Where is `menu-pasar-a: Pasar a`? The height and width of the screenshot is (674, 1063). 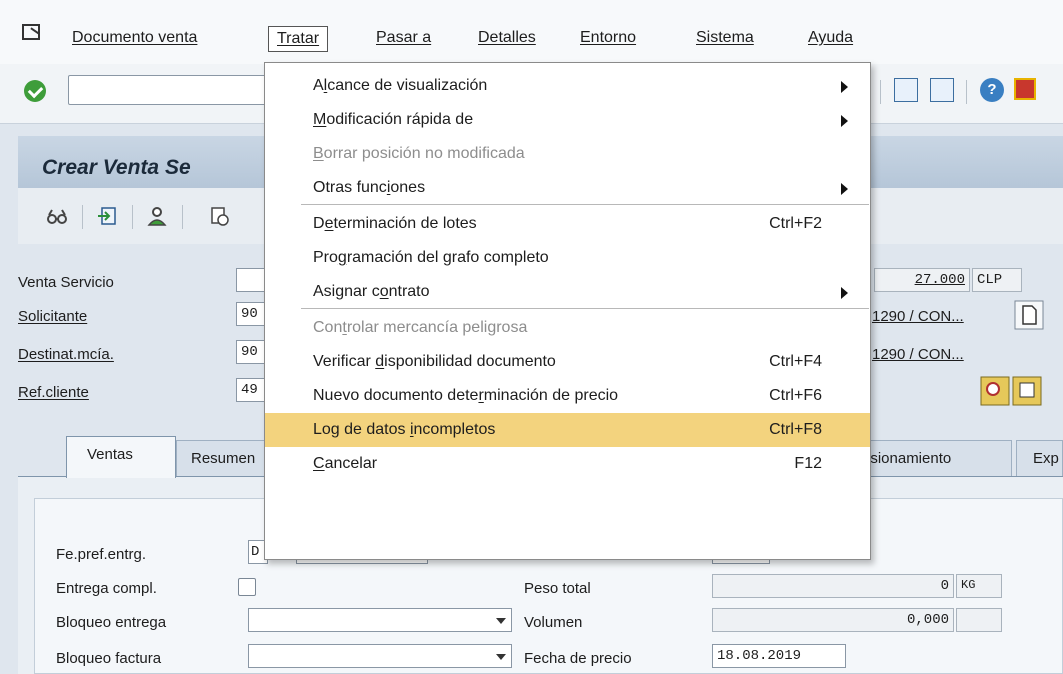
menu-pasar-a: Pasar a is located at coordinates (403, 38).